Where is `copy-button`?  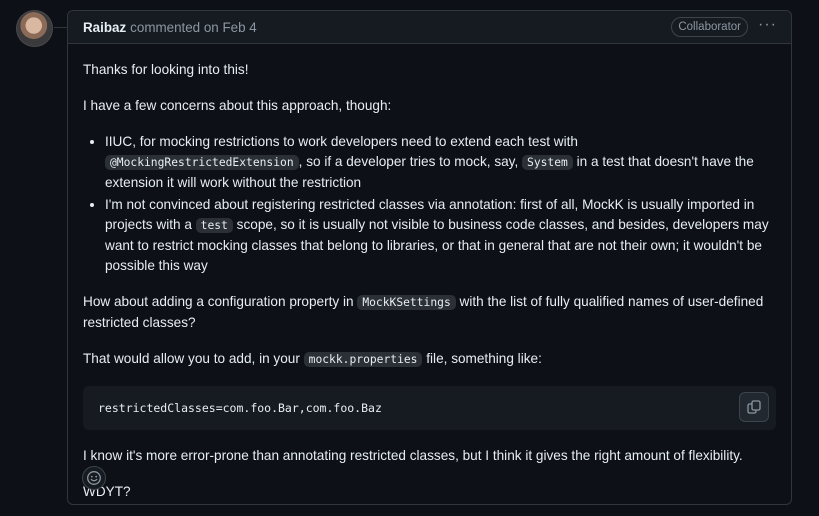
copy-button is located at coordinates (754, 407).